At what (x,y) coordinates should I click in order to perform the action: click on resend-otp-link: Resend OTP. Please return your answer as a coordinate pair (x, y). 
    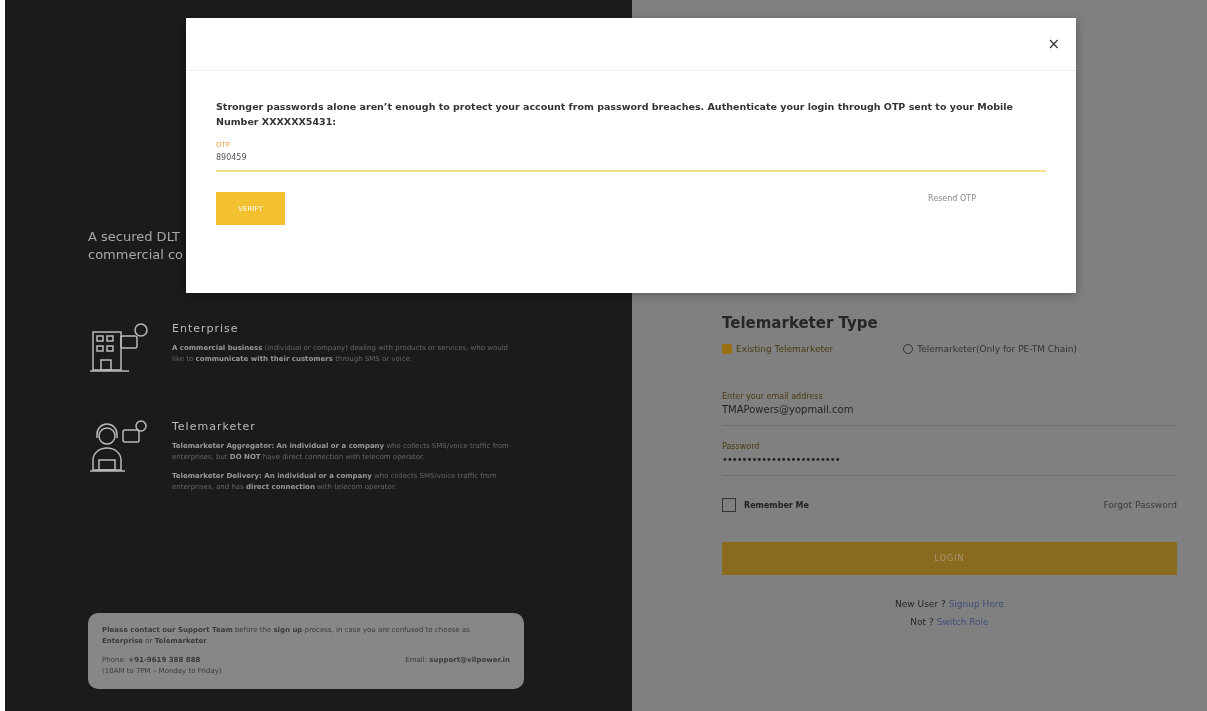
    Looking at the image, I should click on (952, 198).